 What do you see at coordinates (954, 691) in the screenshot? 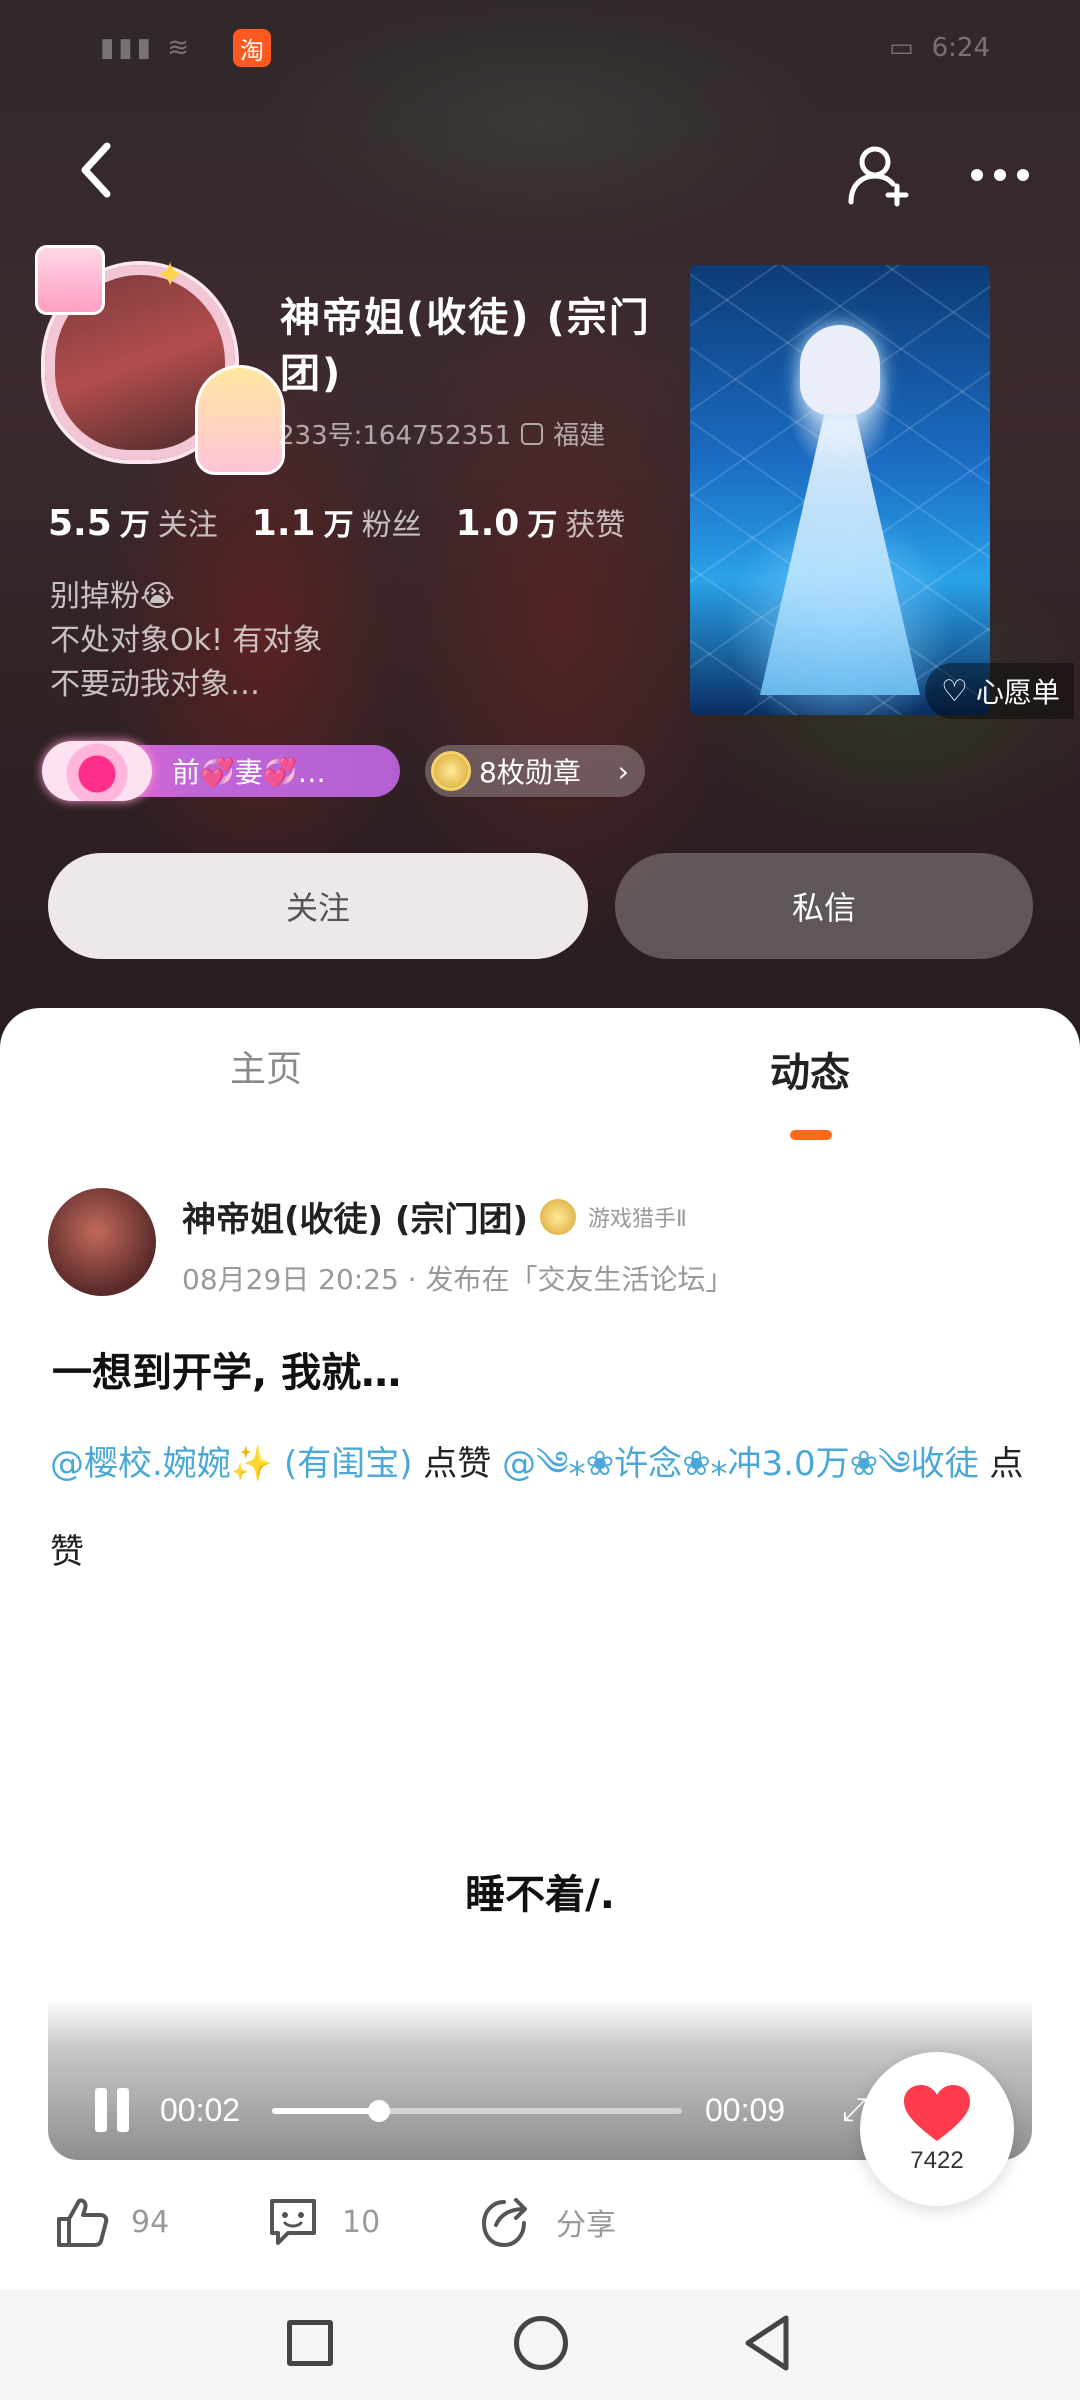
I see `heart-outline-icon: ♡` at bounding box center [954, 691].